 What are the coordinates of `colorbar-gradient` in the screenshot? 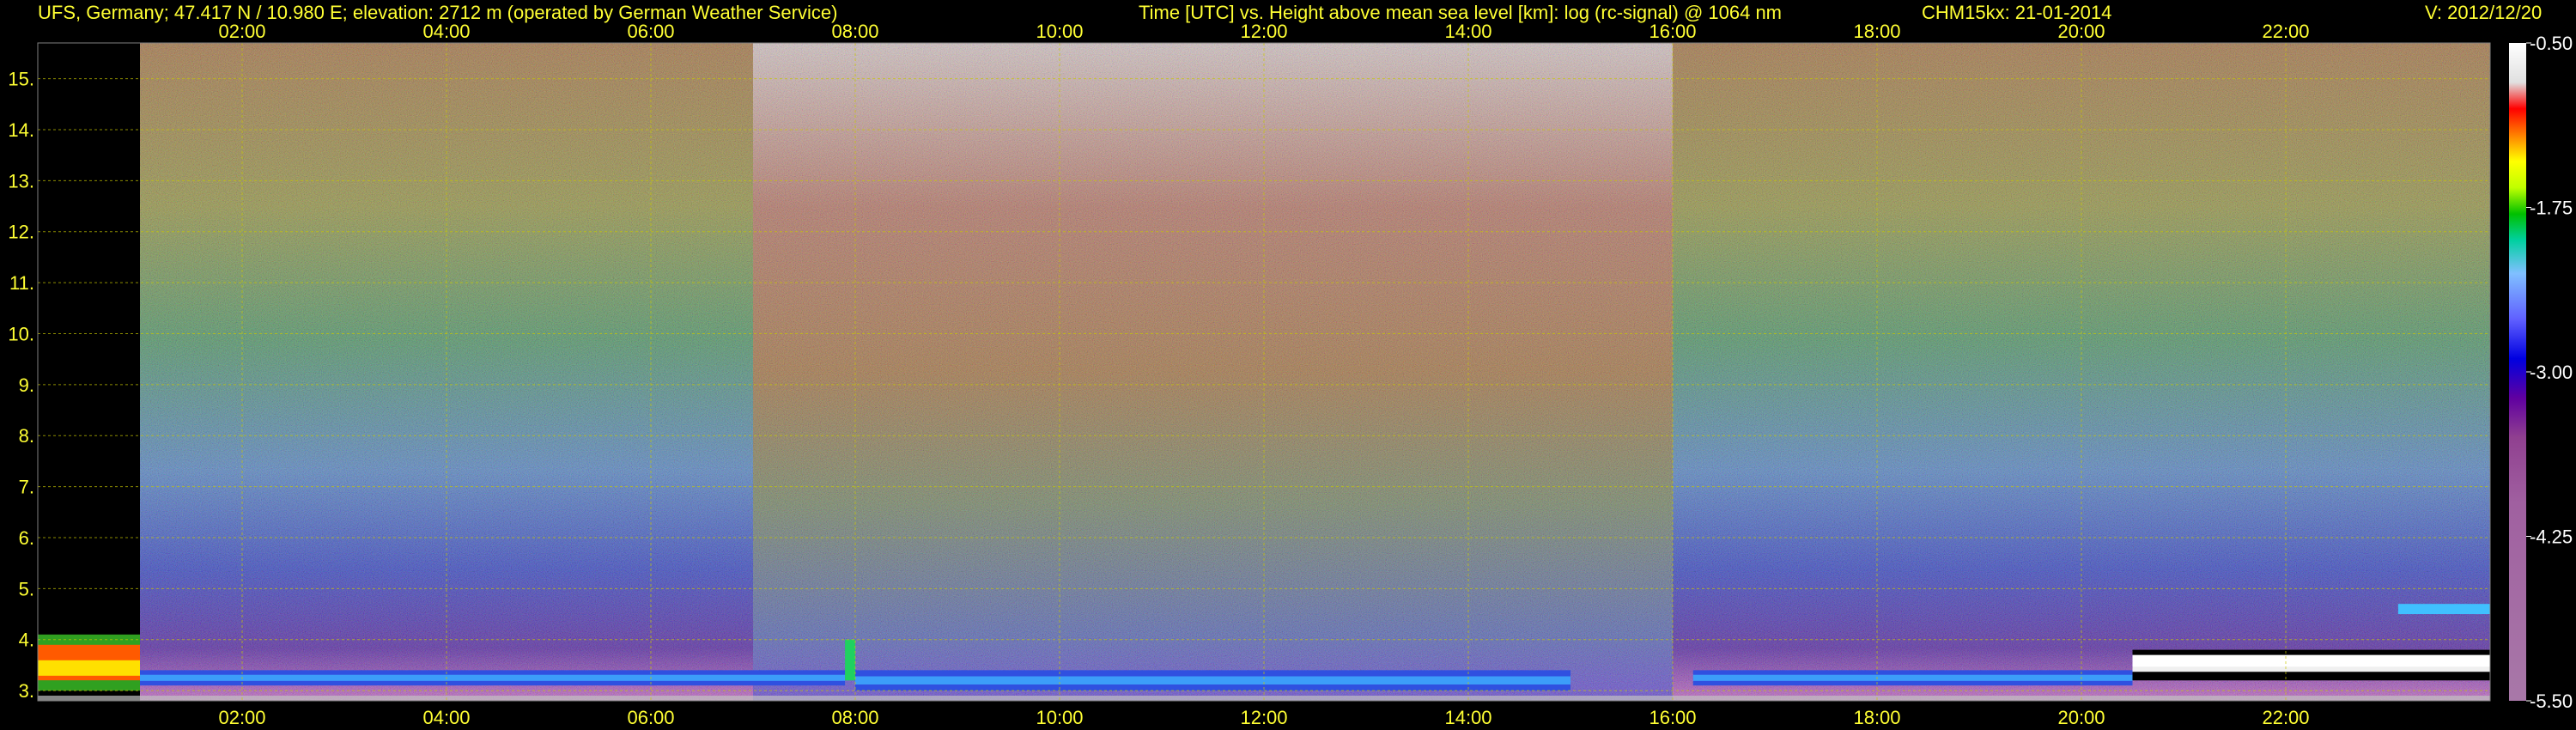 It's located at (2517, 372).